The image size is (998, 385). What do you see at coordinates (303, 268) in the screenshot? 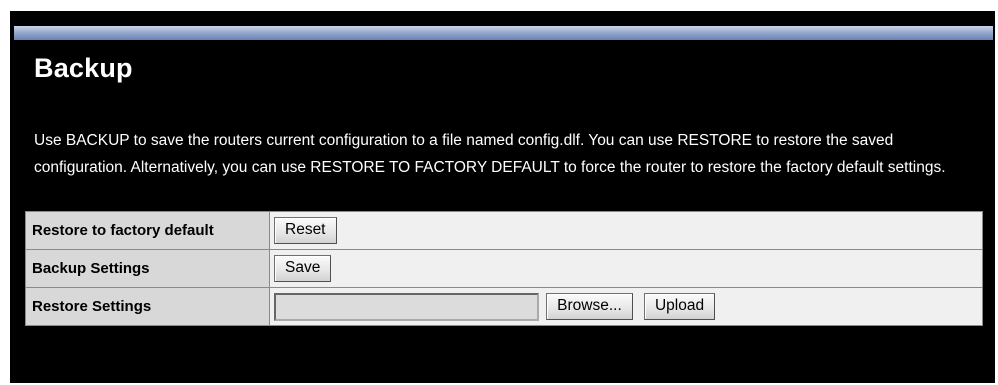
I see `save-button: Save` at bounding box center [303, 268].